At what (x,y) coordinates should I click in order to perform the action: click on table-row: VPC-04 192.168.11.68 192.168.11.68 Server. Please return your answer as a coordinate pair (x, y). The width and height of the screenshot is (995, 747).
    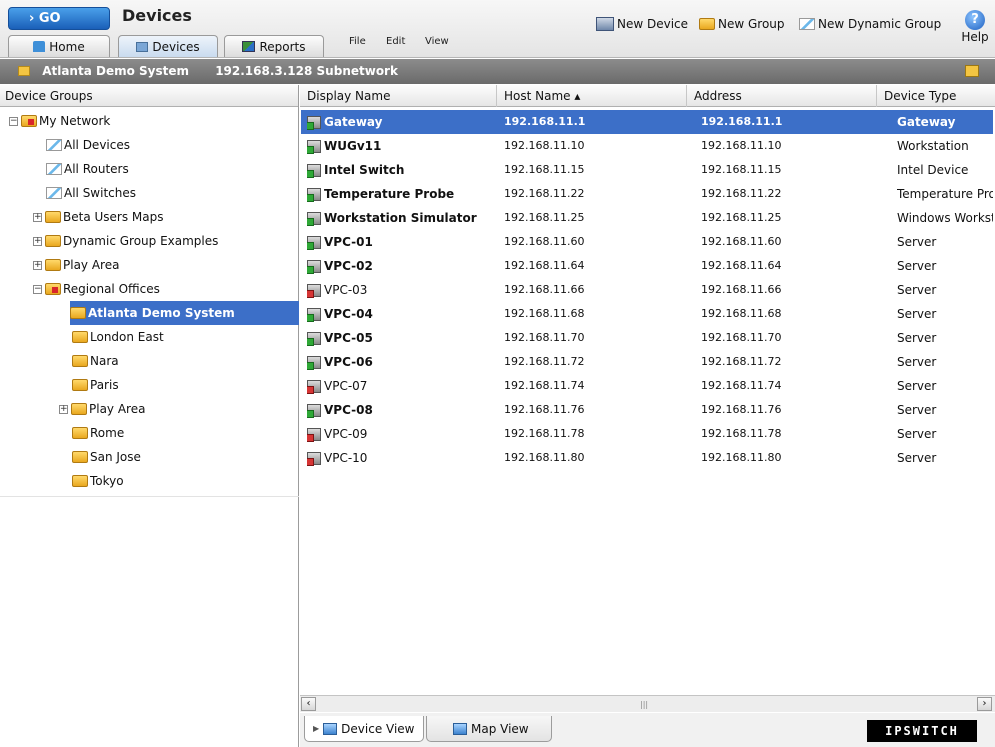
    Looking at the image, I should click on (647, 314).